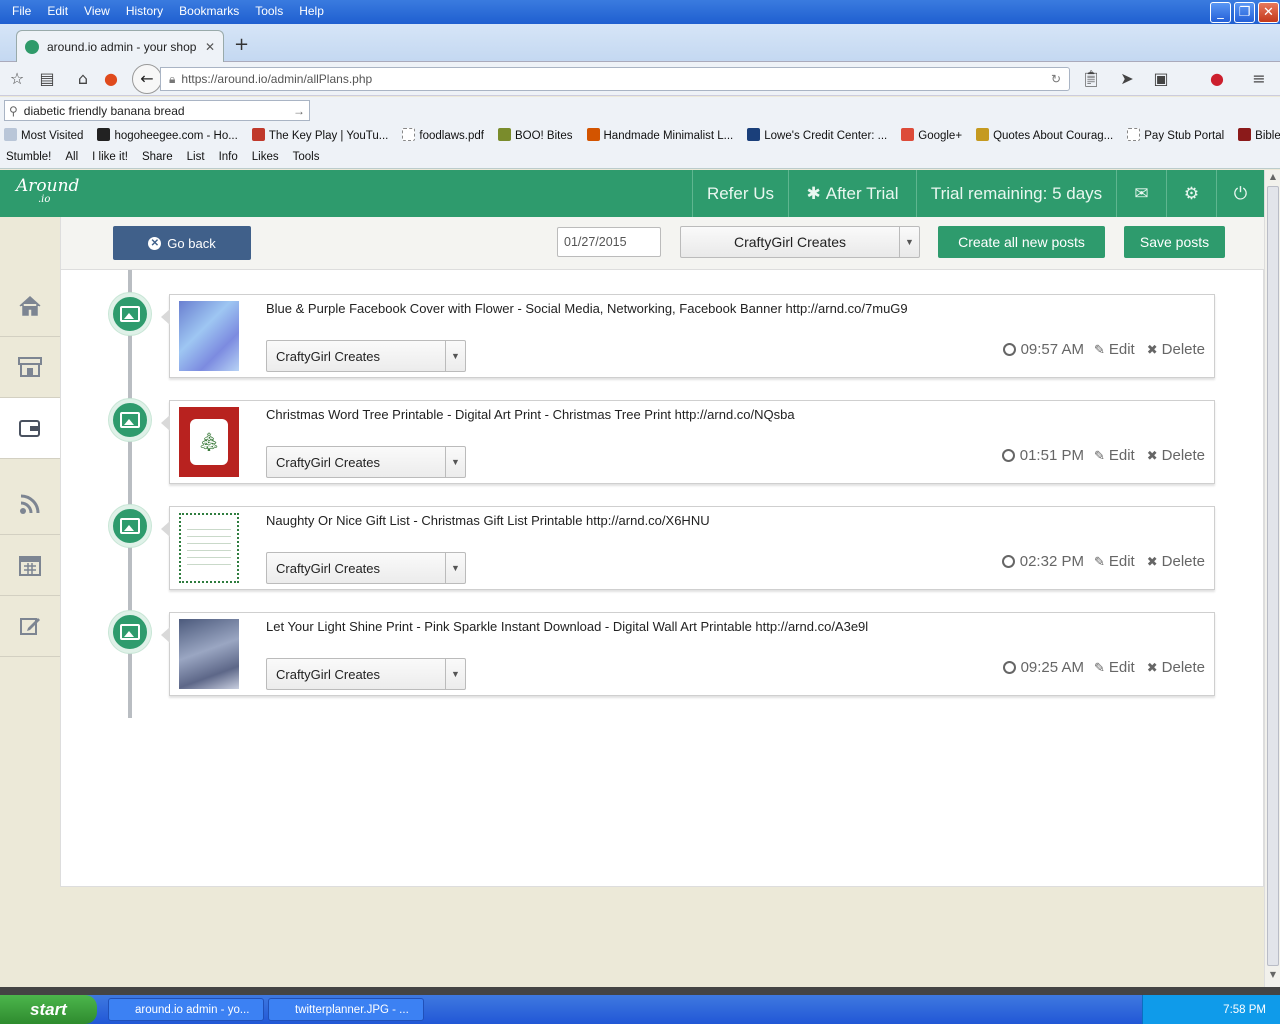 This screenshot has height=1024, width=1280. What do you see at coordinates (47, 79) in the screenshot?
I see `reading-list-icon: ▤` at bounding box center [47, 79].